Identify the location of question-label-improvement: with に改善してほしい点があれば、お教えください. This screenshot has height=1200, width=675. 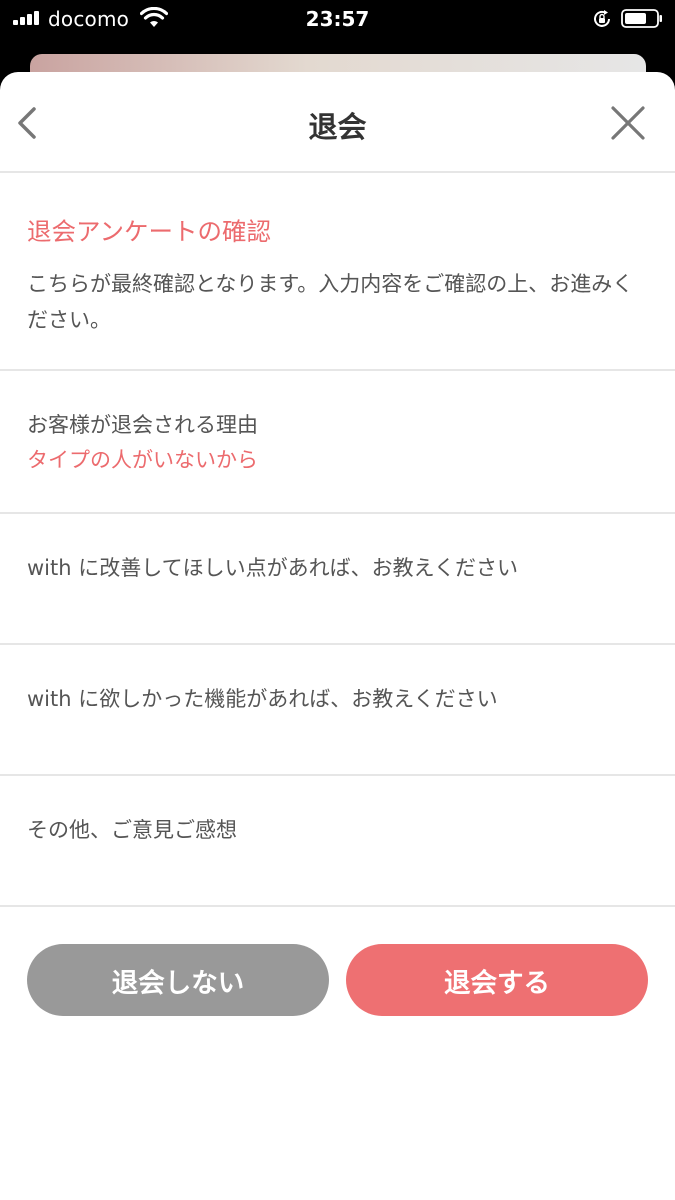
(272, 568).